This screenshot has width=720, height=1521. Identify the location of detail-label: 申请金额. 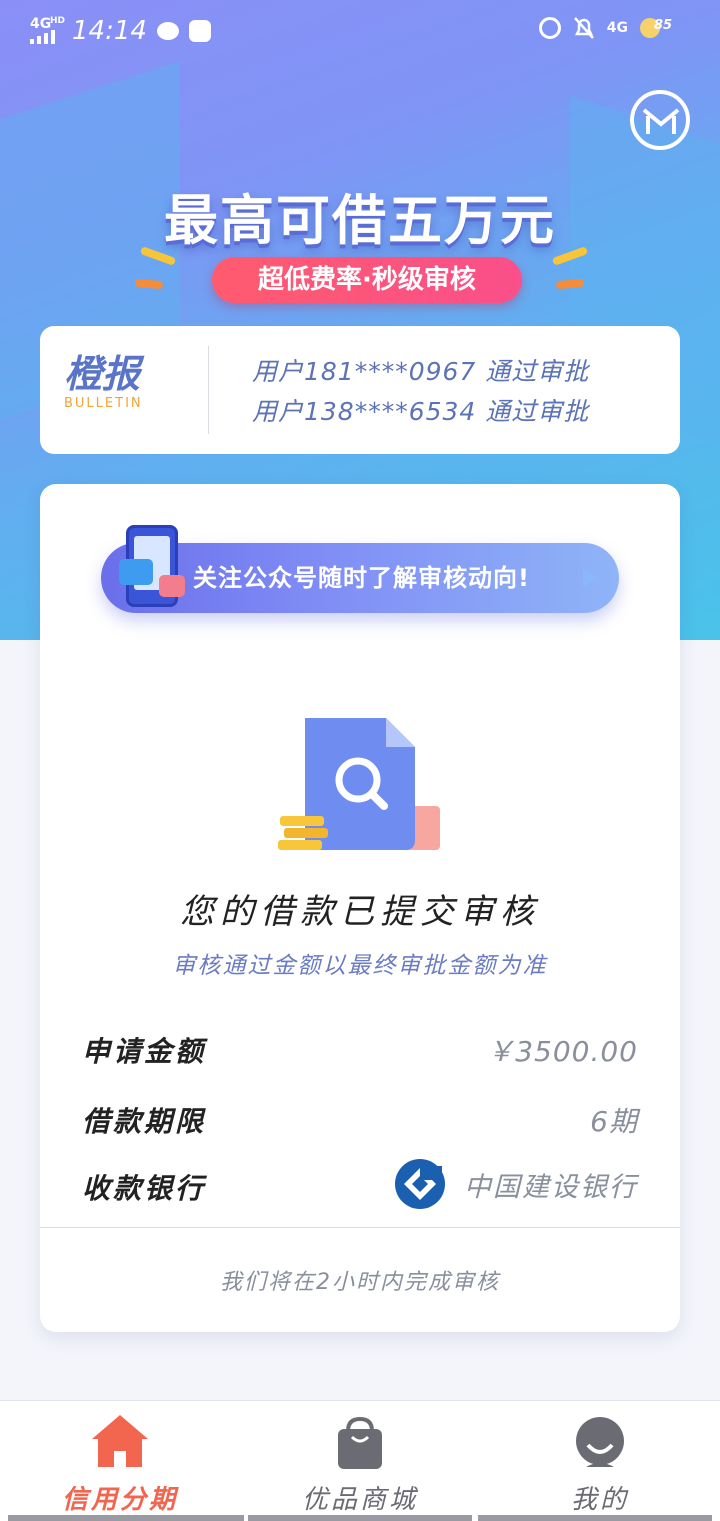
(144, 1051).